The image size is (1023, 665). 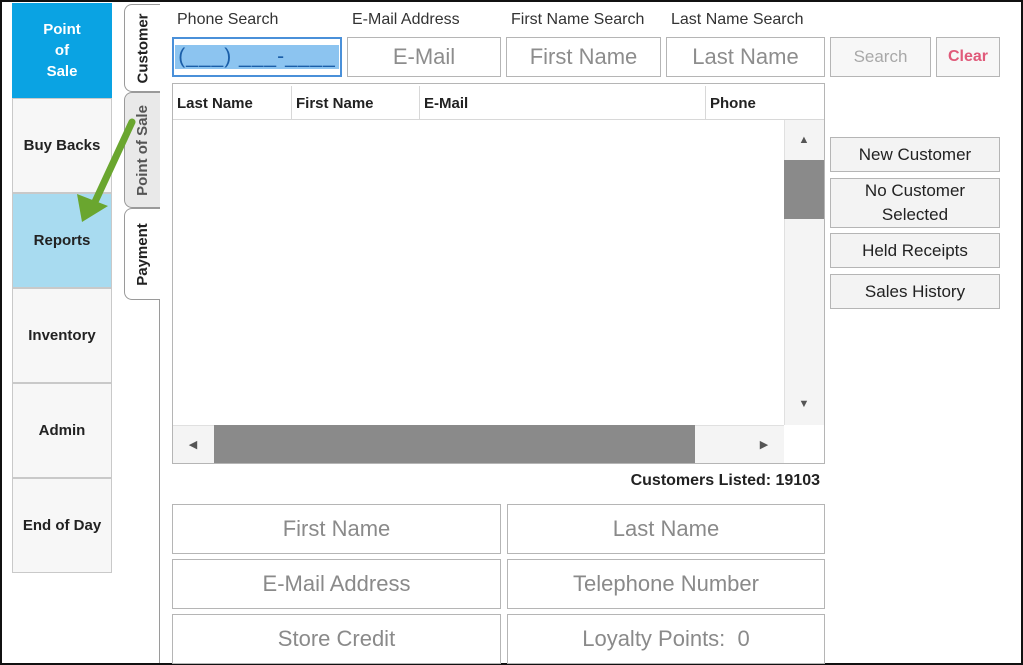 I want to click on nav-label: Point of Sale, so click(x=62, y=50).